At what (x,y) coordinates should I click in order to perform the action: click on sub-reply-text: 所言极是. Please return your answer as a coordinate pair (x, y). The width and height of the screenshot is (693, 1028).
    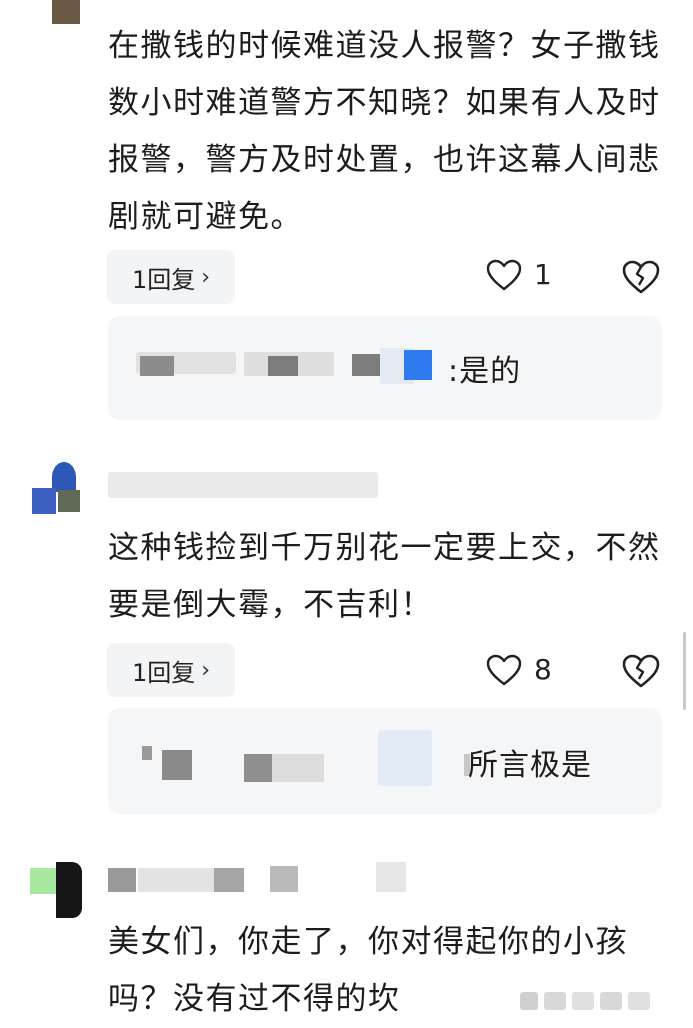
    Looking at the image, I should click on (530, 765).